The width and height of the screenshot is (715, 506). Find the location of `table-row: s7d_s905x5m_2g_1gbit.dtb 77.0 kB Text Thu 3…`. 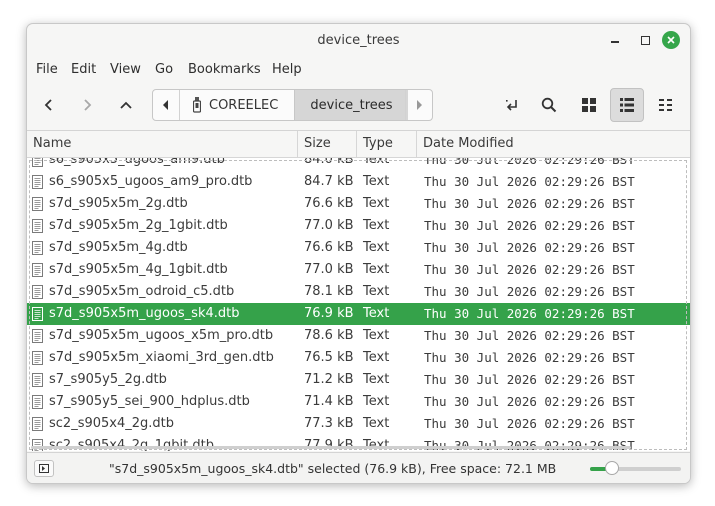

table-row: s7d_s905x5m_2g_1gbit.dtb 77.0 kB Text Thu 3… is located at coordinates (358, 226).